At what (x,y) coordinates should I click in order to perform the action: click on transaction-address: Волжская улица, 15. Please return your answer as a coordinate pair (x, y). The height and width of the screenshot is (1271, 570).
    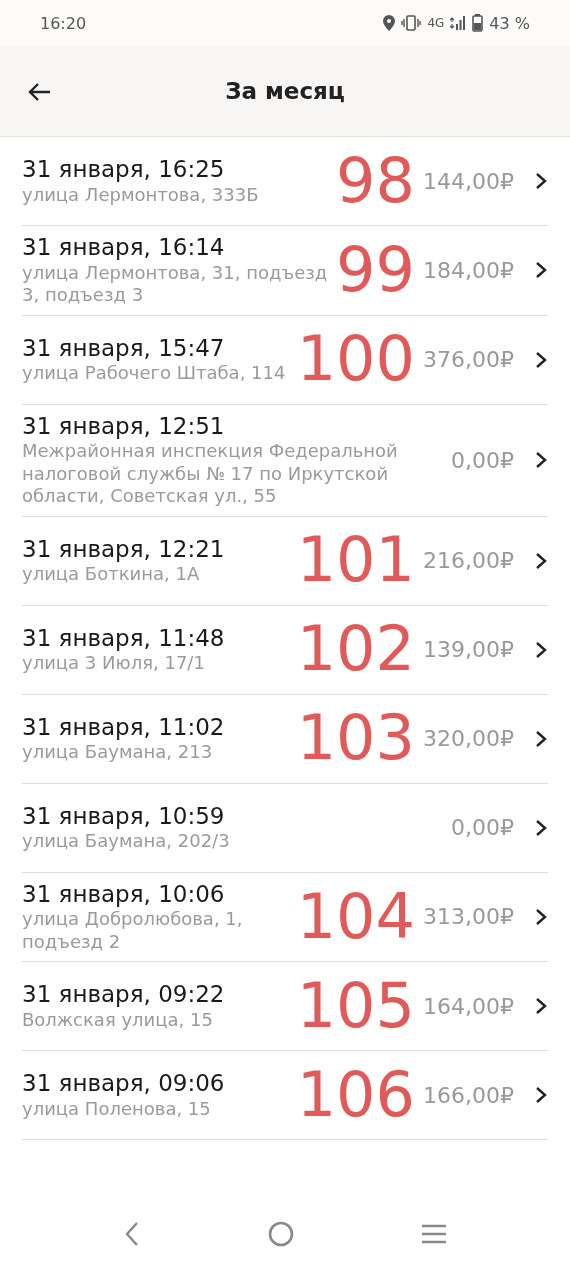
    Looking at the image, I should click on (118, 1020).